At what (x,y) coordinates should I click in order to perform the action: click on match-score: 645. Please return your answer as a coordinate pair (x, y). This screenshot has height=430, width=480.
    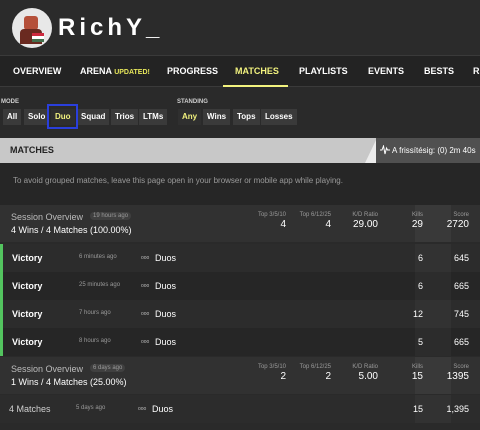
    Looking at the image, I should click on (461, 258).